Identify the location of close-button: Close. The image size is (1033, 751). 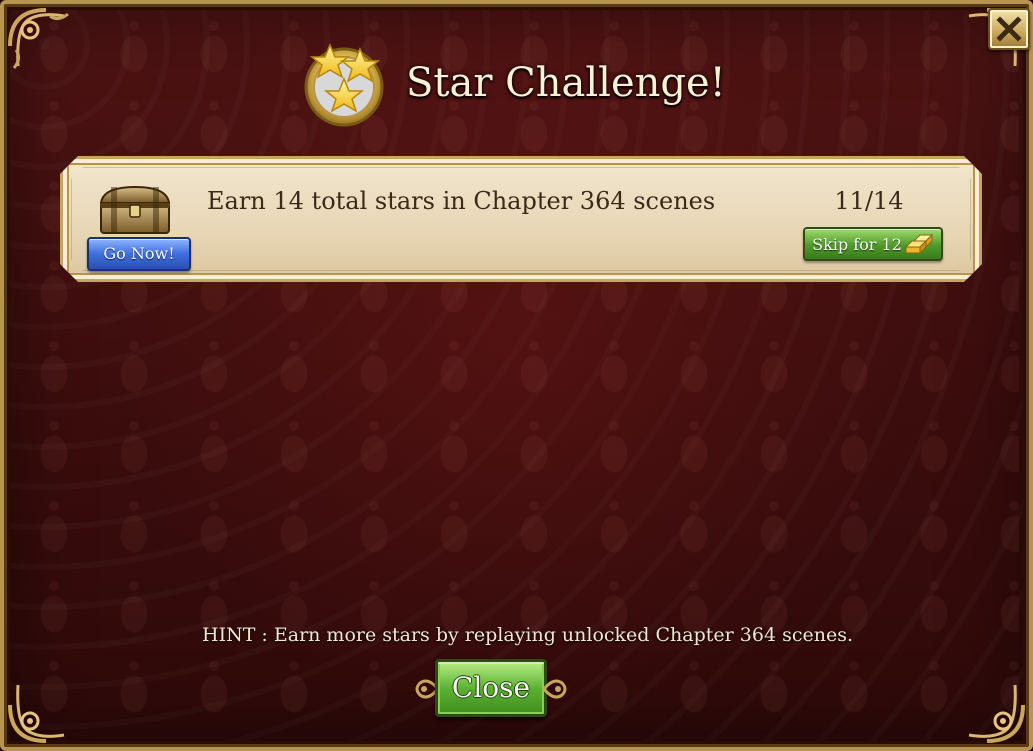
(491, 688).